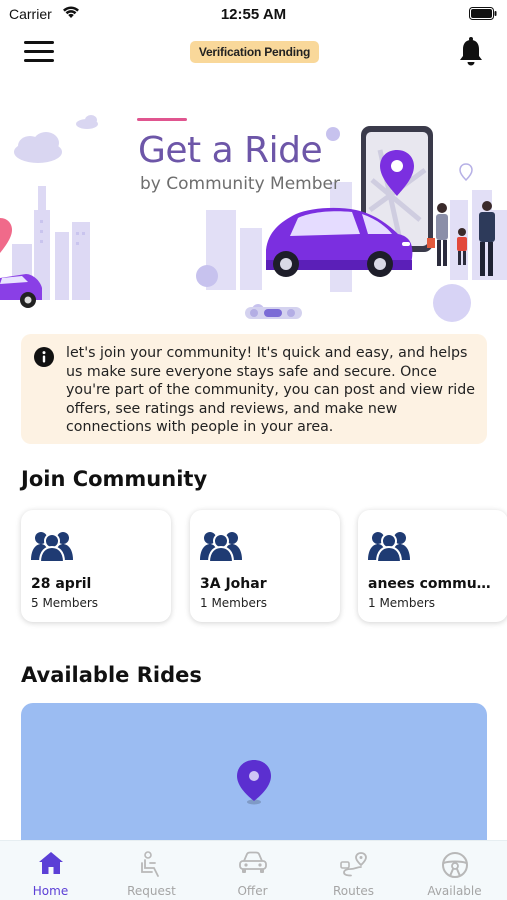 The width and height of the screenshot is (507, 900). Describe the element at coordinates (96, 566) in the screenshot. I see `community-card: 28 april 5 Members` at that location.